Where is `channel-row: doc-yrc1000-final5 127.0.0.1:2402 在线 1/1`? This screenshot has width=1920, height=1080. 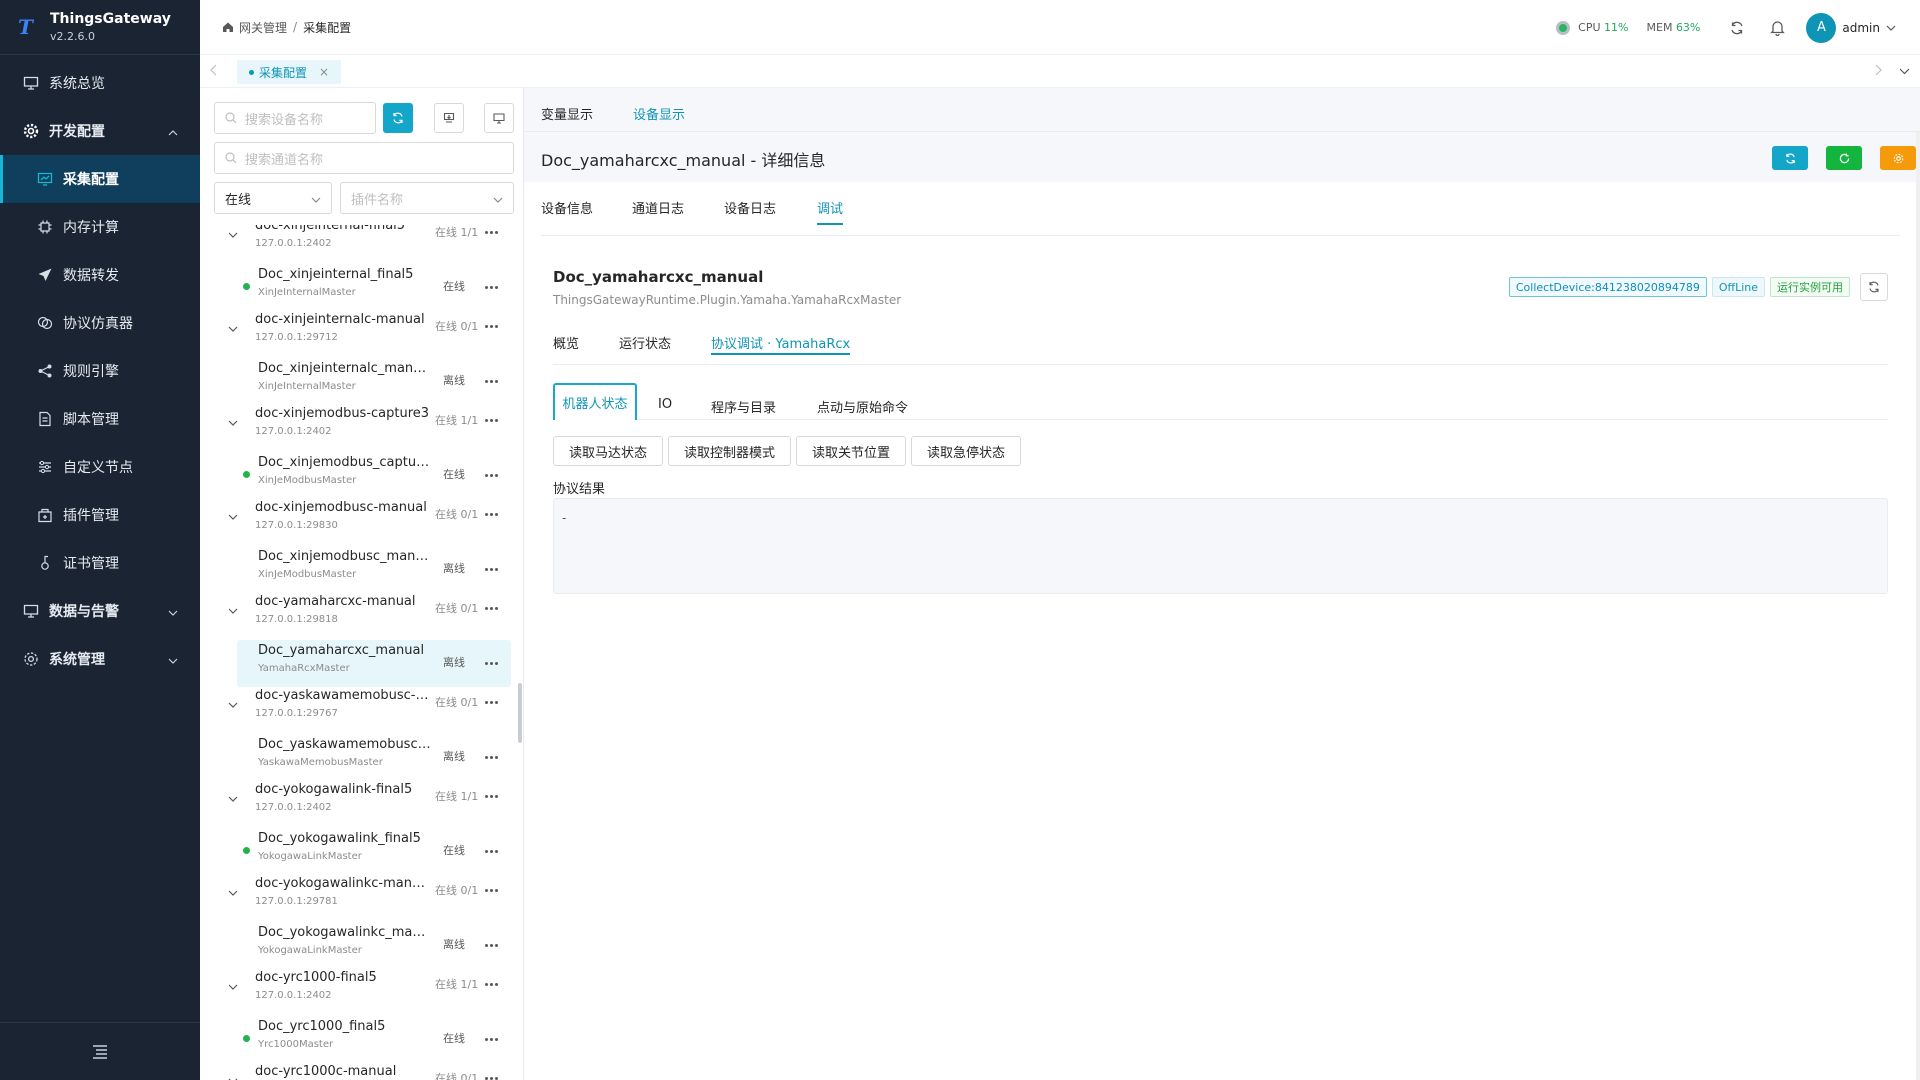 channel-row: doc-yrc1000-final5 127.0.0.1:2402 在线 1/1 is located at coordinates (360, 992).